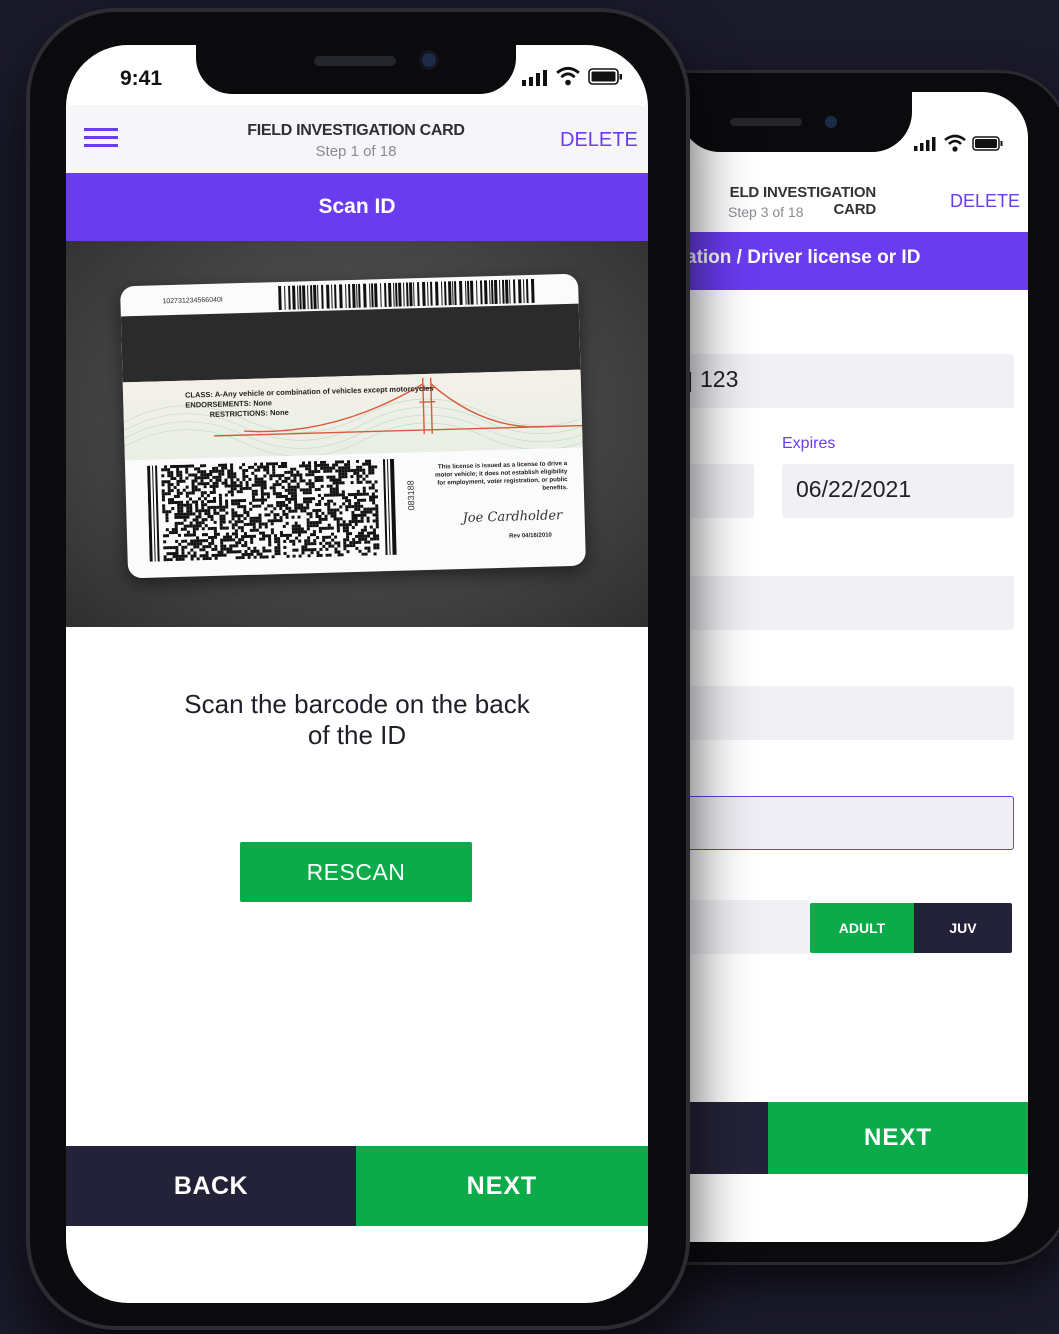  I want to click on scan-instructions: Scan the barcode on the back of the ID, so click(357, 720).